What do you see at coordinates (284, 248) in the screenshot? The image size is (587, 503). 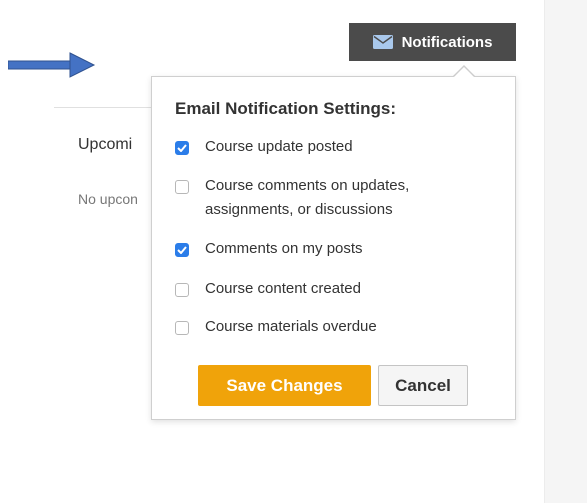 I see `option-label: Comments on my posts` at bounding box center [284, 248].